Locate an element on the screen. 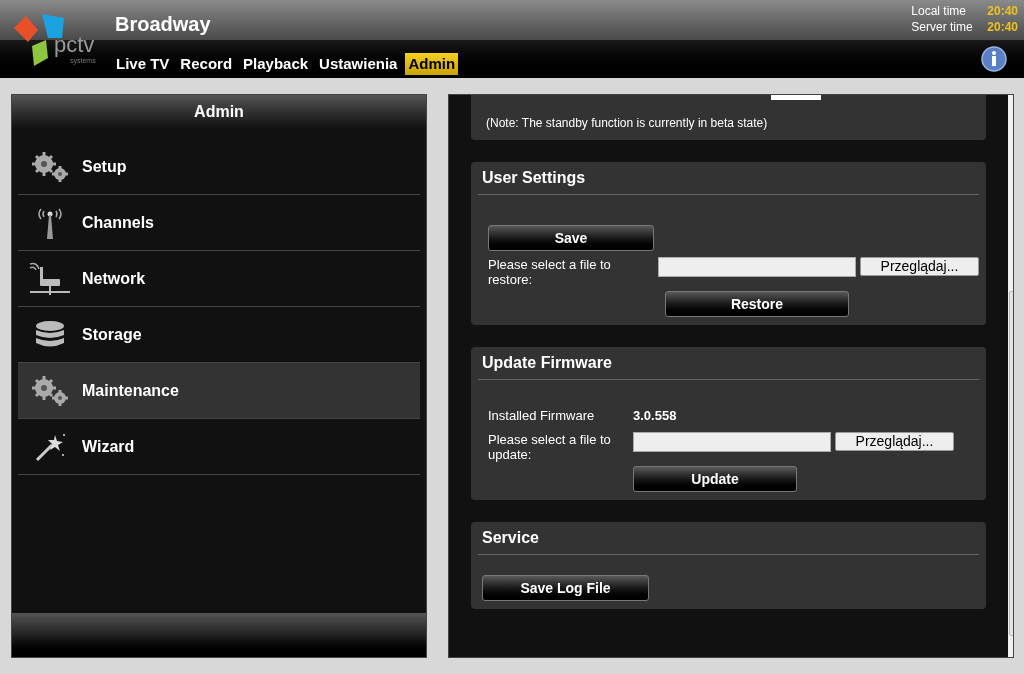 Image resolution: width=1024 pixels, height=674 pixels. info-icon is located at coordinates (994, 59).